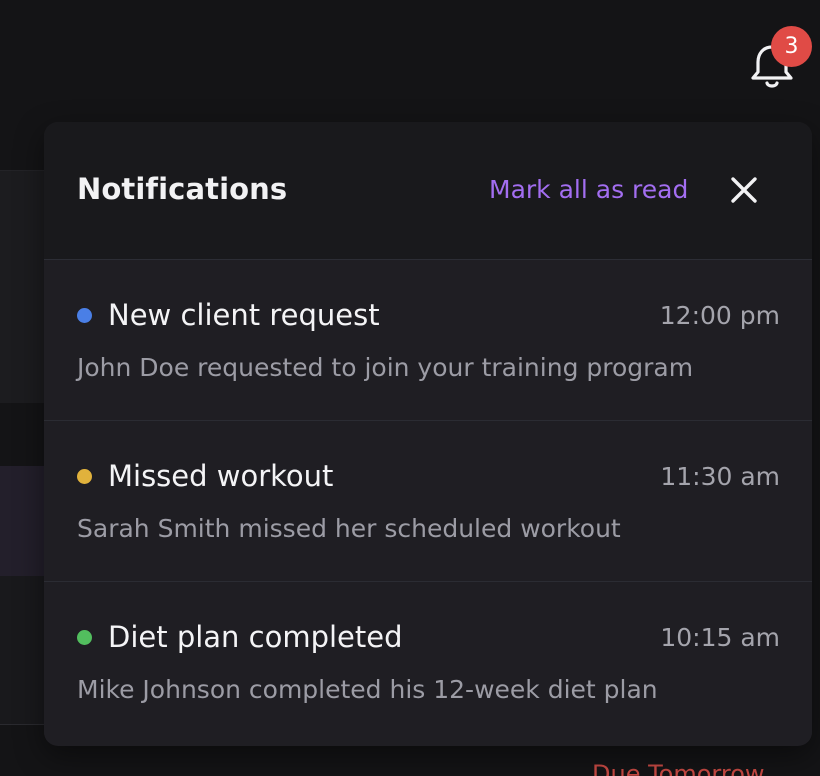 The image size is (820, 776). I want to click on close-icon, so click(744, 190).